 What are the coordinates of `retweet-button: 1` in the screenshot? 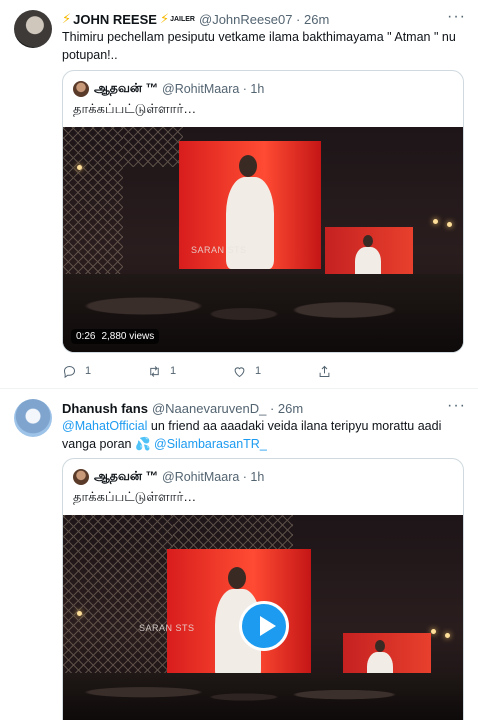 It's located at (189, 371).